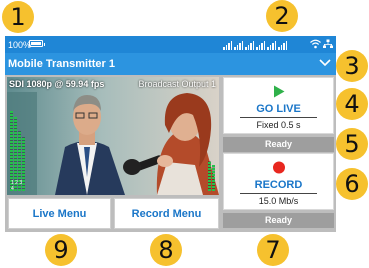  Describe the element at coordinates (352, 144) in the screenshot. I see `callout-5: 5` at that location.